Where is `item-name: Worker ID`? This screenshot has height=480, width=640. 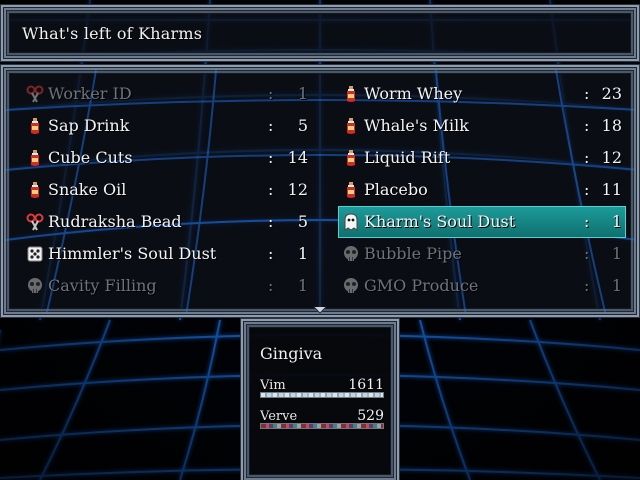 item-name: Worker ID is located at coordinates (90, 93).